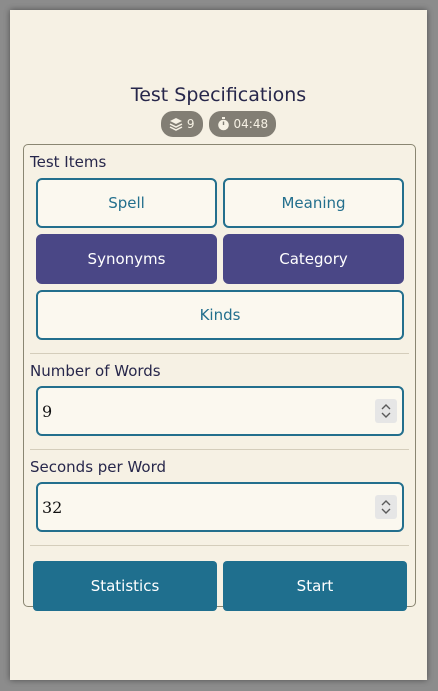 The width and height of the screenshot is (438, 691). I want to click on option-spell-label: Spell, so click(126, 203).